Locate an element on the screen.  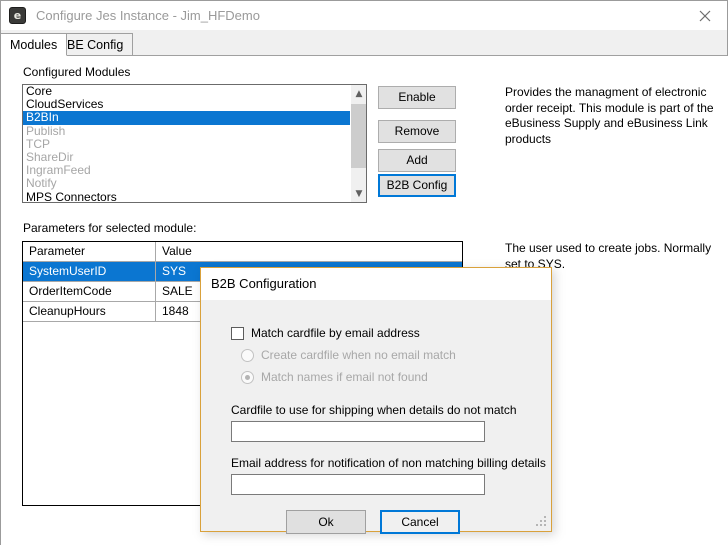
cell-parameter: OrderItemCode is located at coordinates (89, 291).